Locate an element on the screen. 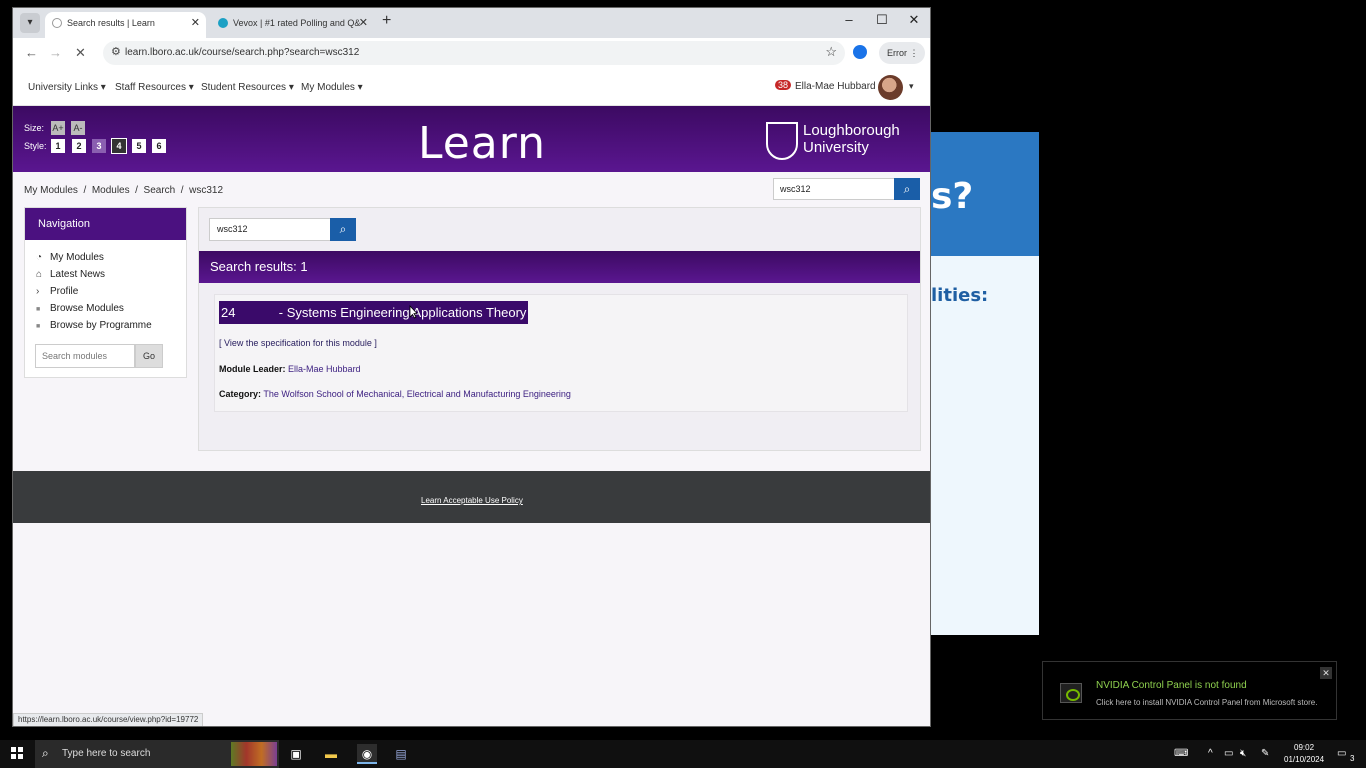 The image size is (1366, 768). pen-icon: ✎ is located at coordinates (1265, 753).